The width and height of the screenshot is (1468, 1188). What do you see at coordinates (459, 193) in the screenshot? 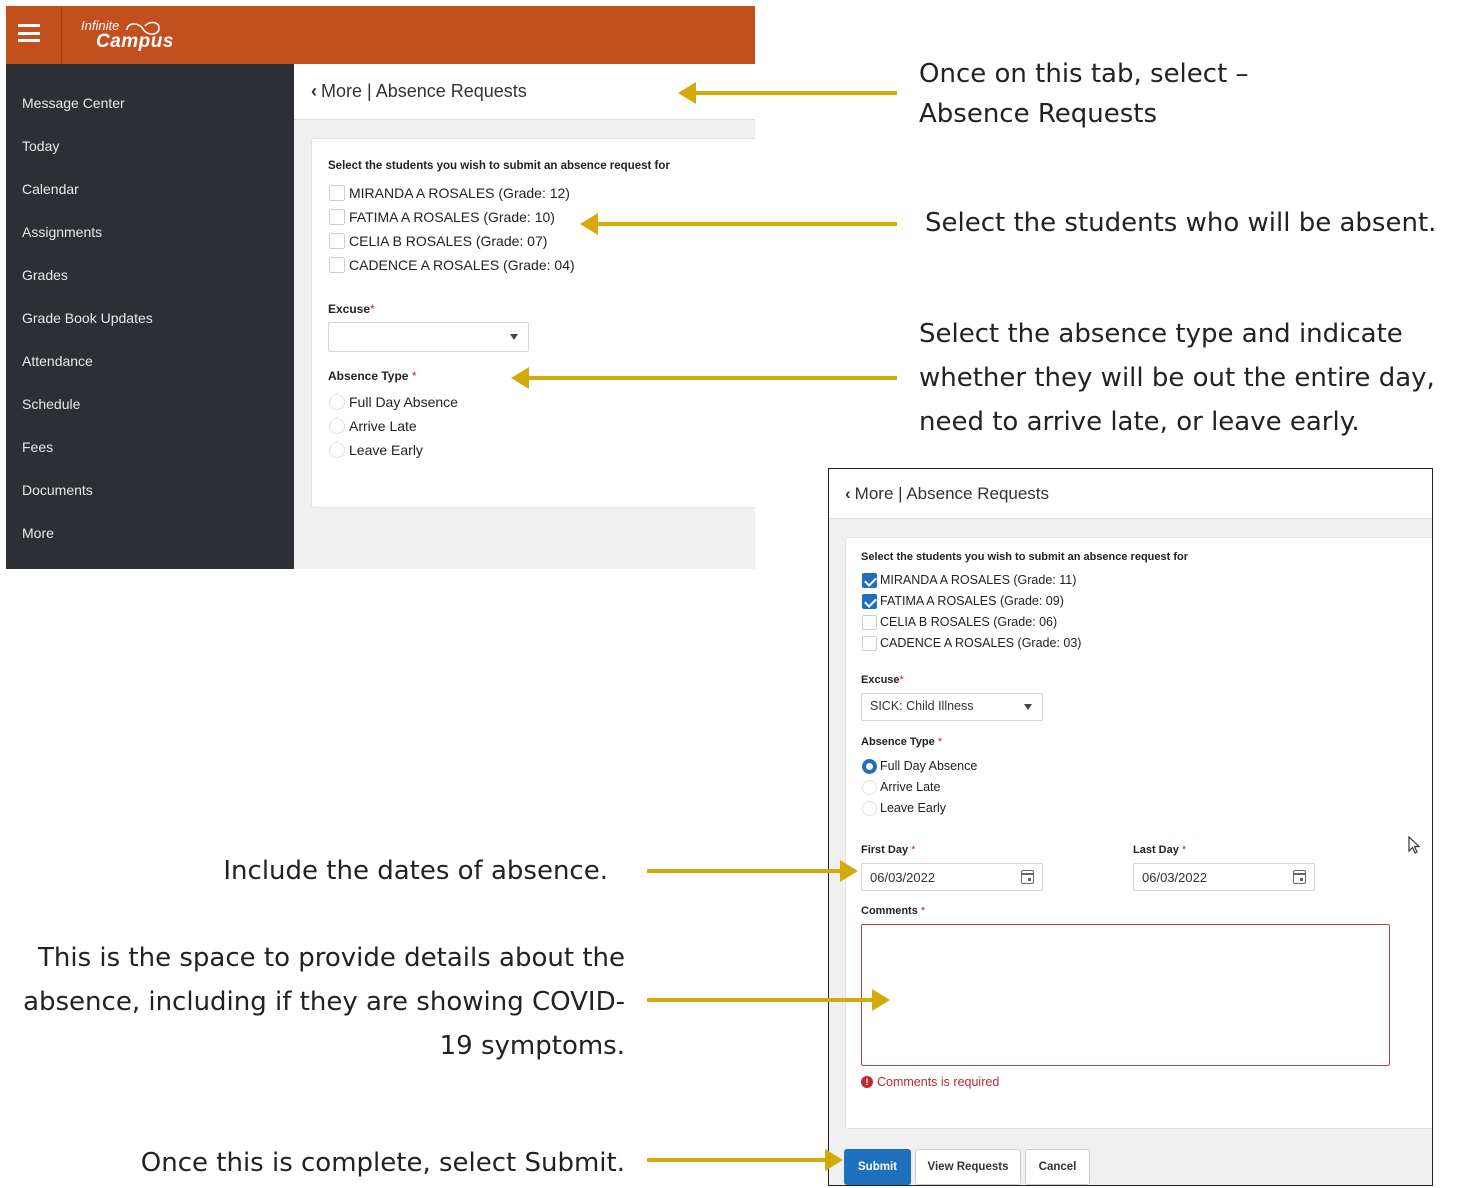
I see `student-label: MIRANDA A ROSALES (Grade: 12)` at bounding box center [459, 193].